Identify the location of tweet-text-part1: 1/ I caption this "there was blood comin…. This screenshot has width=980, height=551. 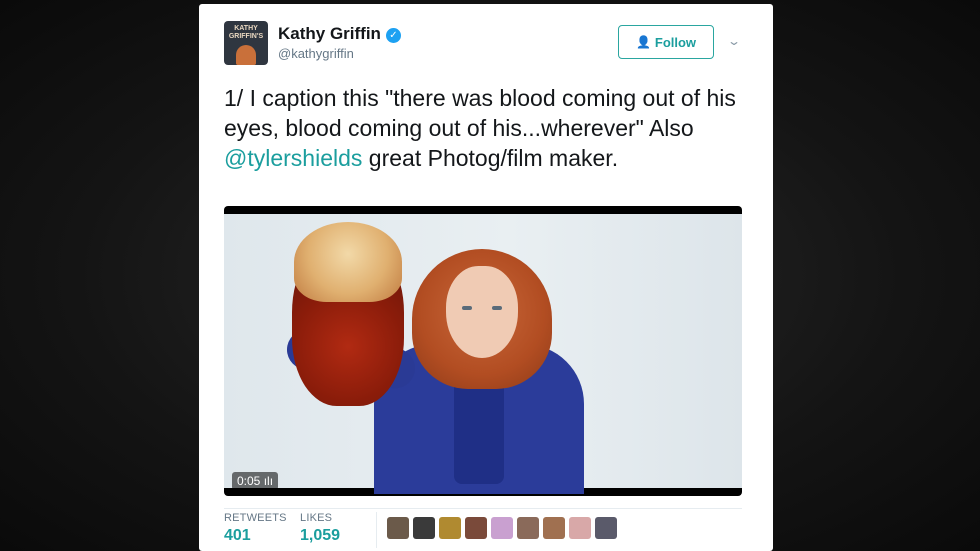
(480, 113).